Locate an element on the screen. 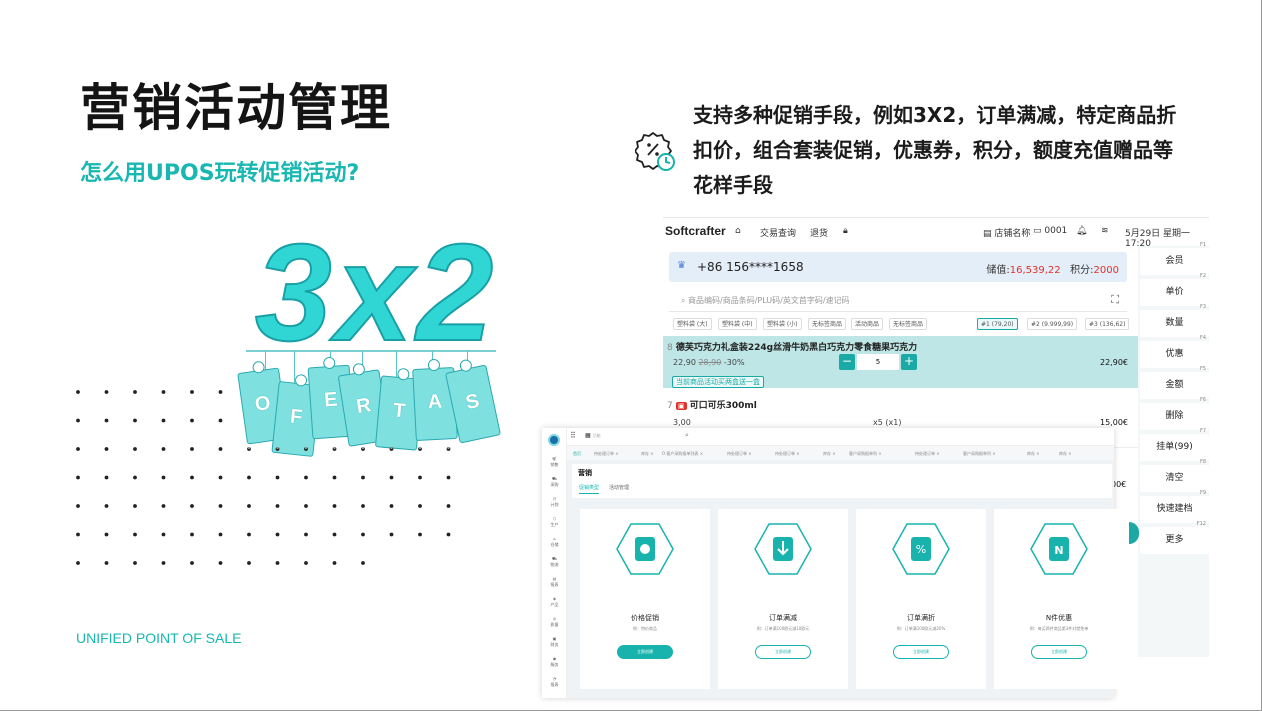 This screenshot has width=1262, height=711. rail-sales: 🛒︎ 销售 is located at coordinates (554, 462).